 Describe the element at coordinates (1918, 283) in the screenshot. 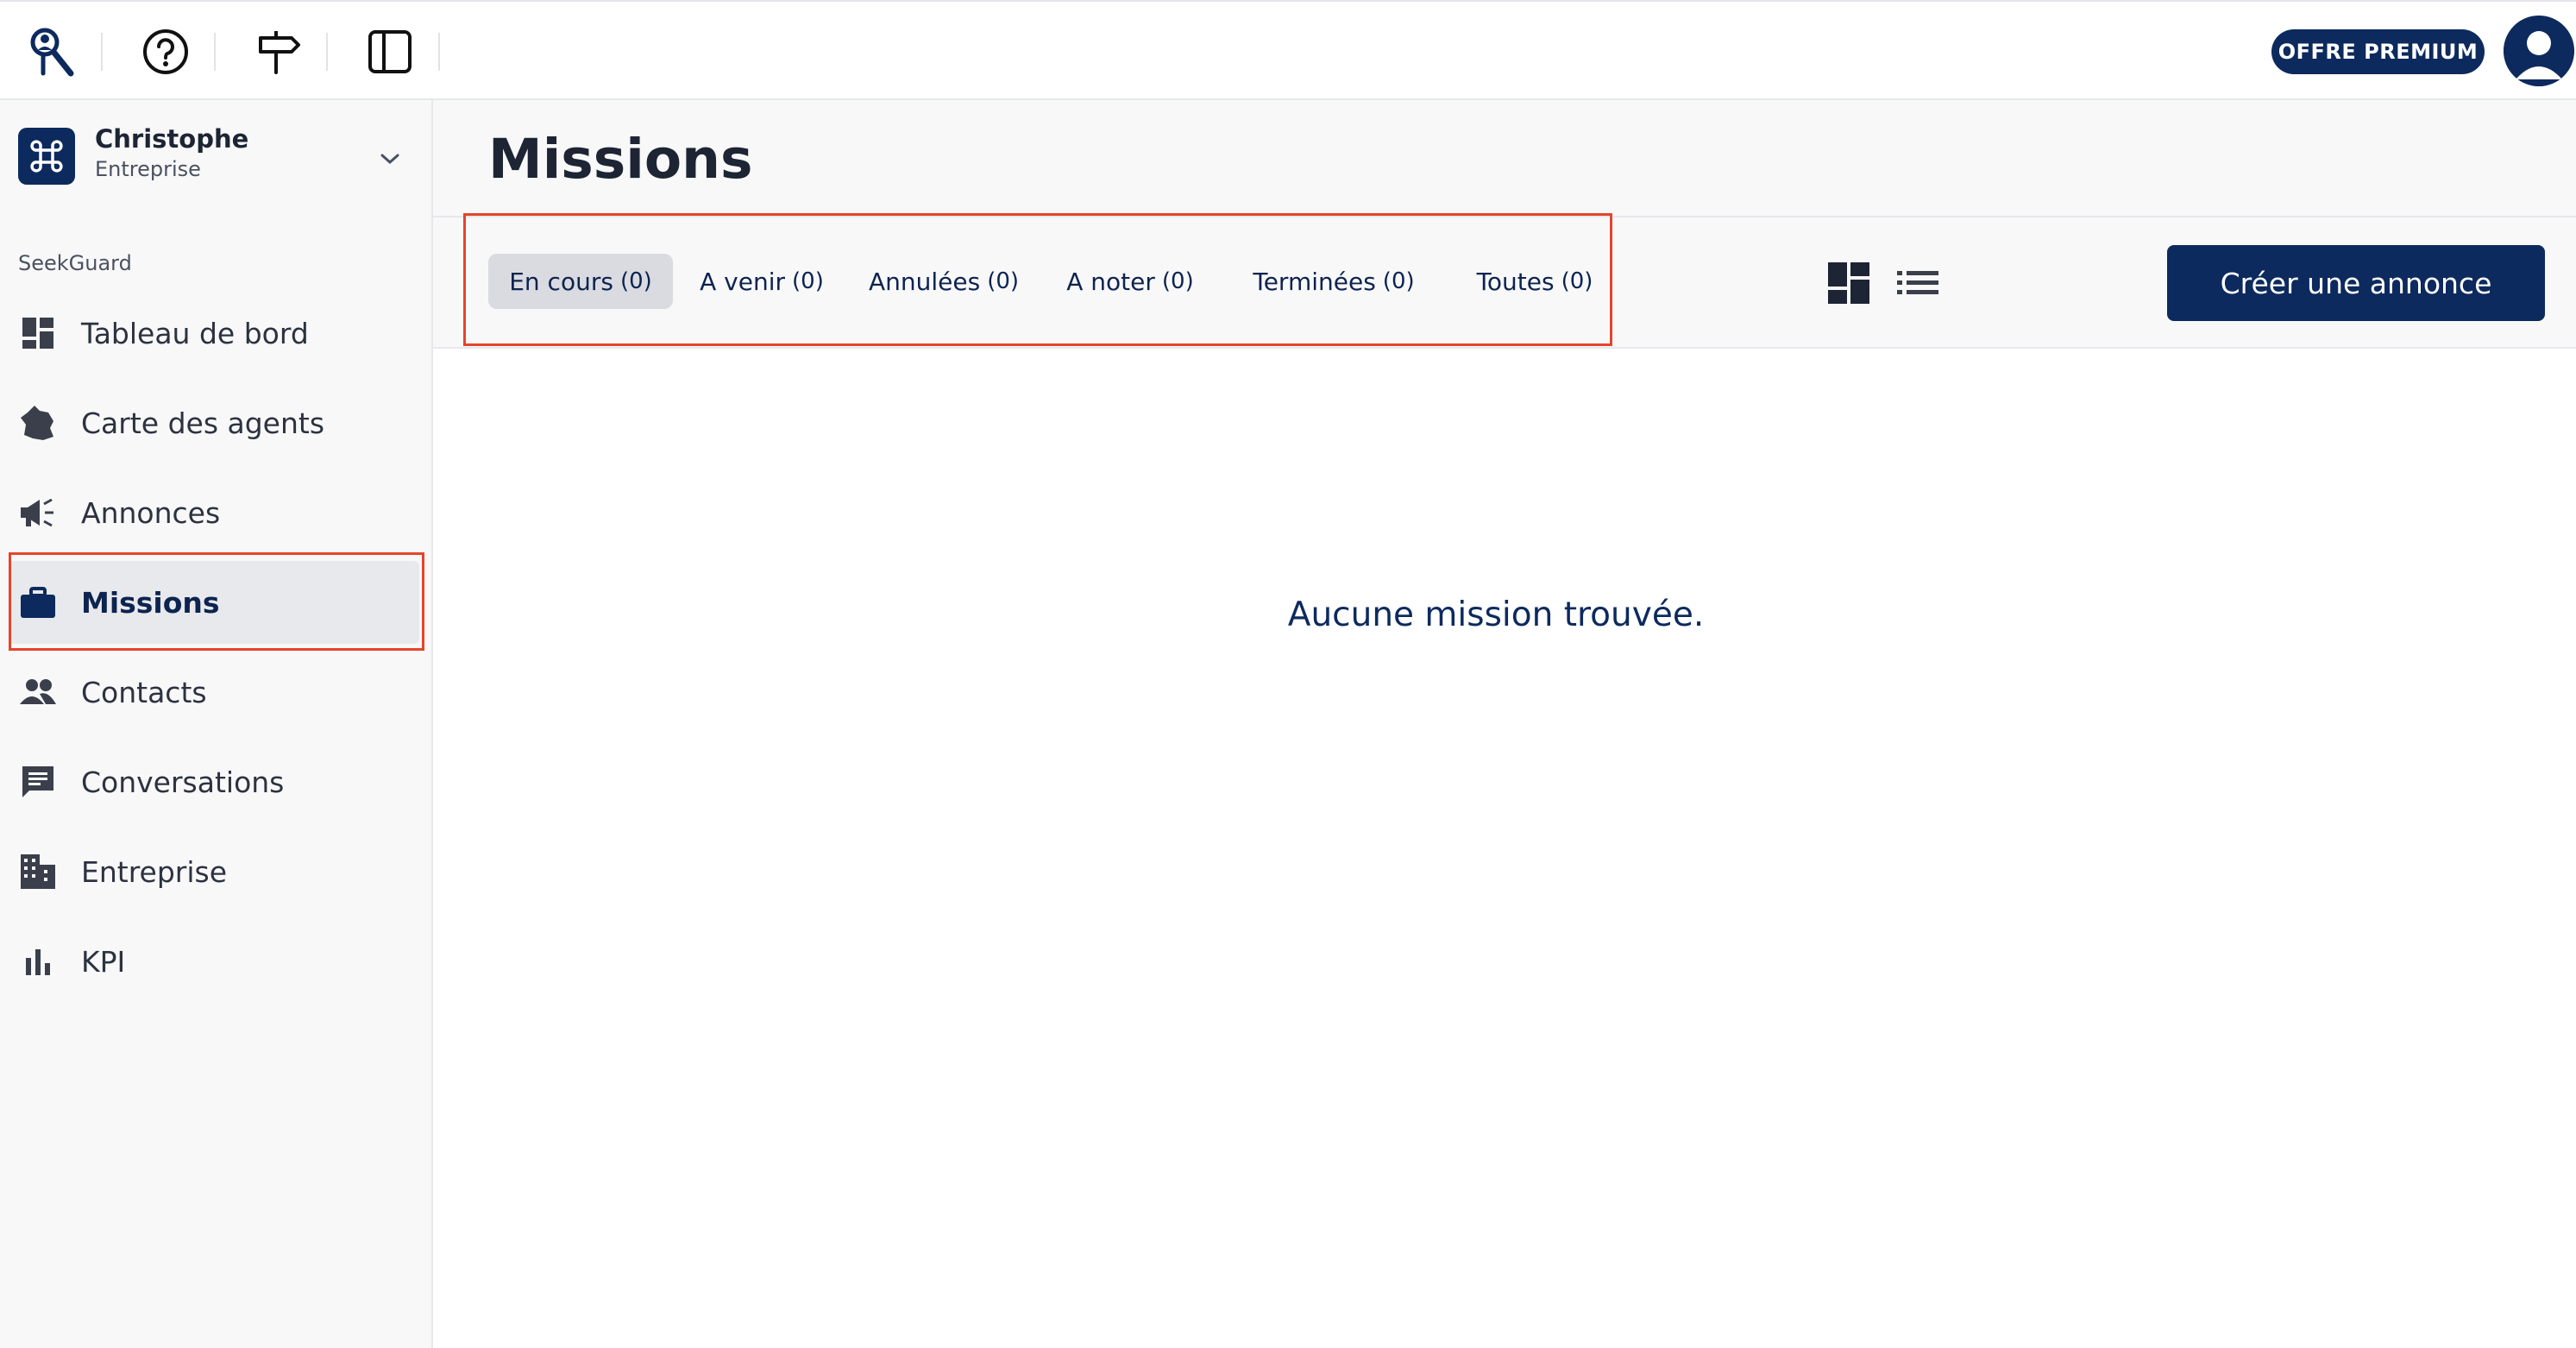

I see `list-view-icon` at that location.